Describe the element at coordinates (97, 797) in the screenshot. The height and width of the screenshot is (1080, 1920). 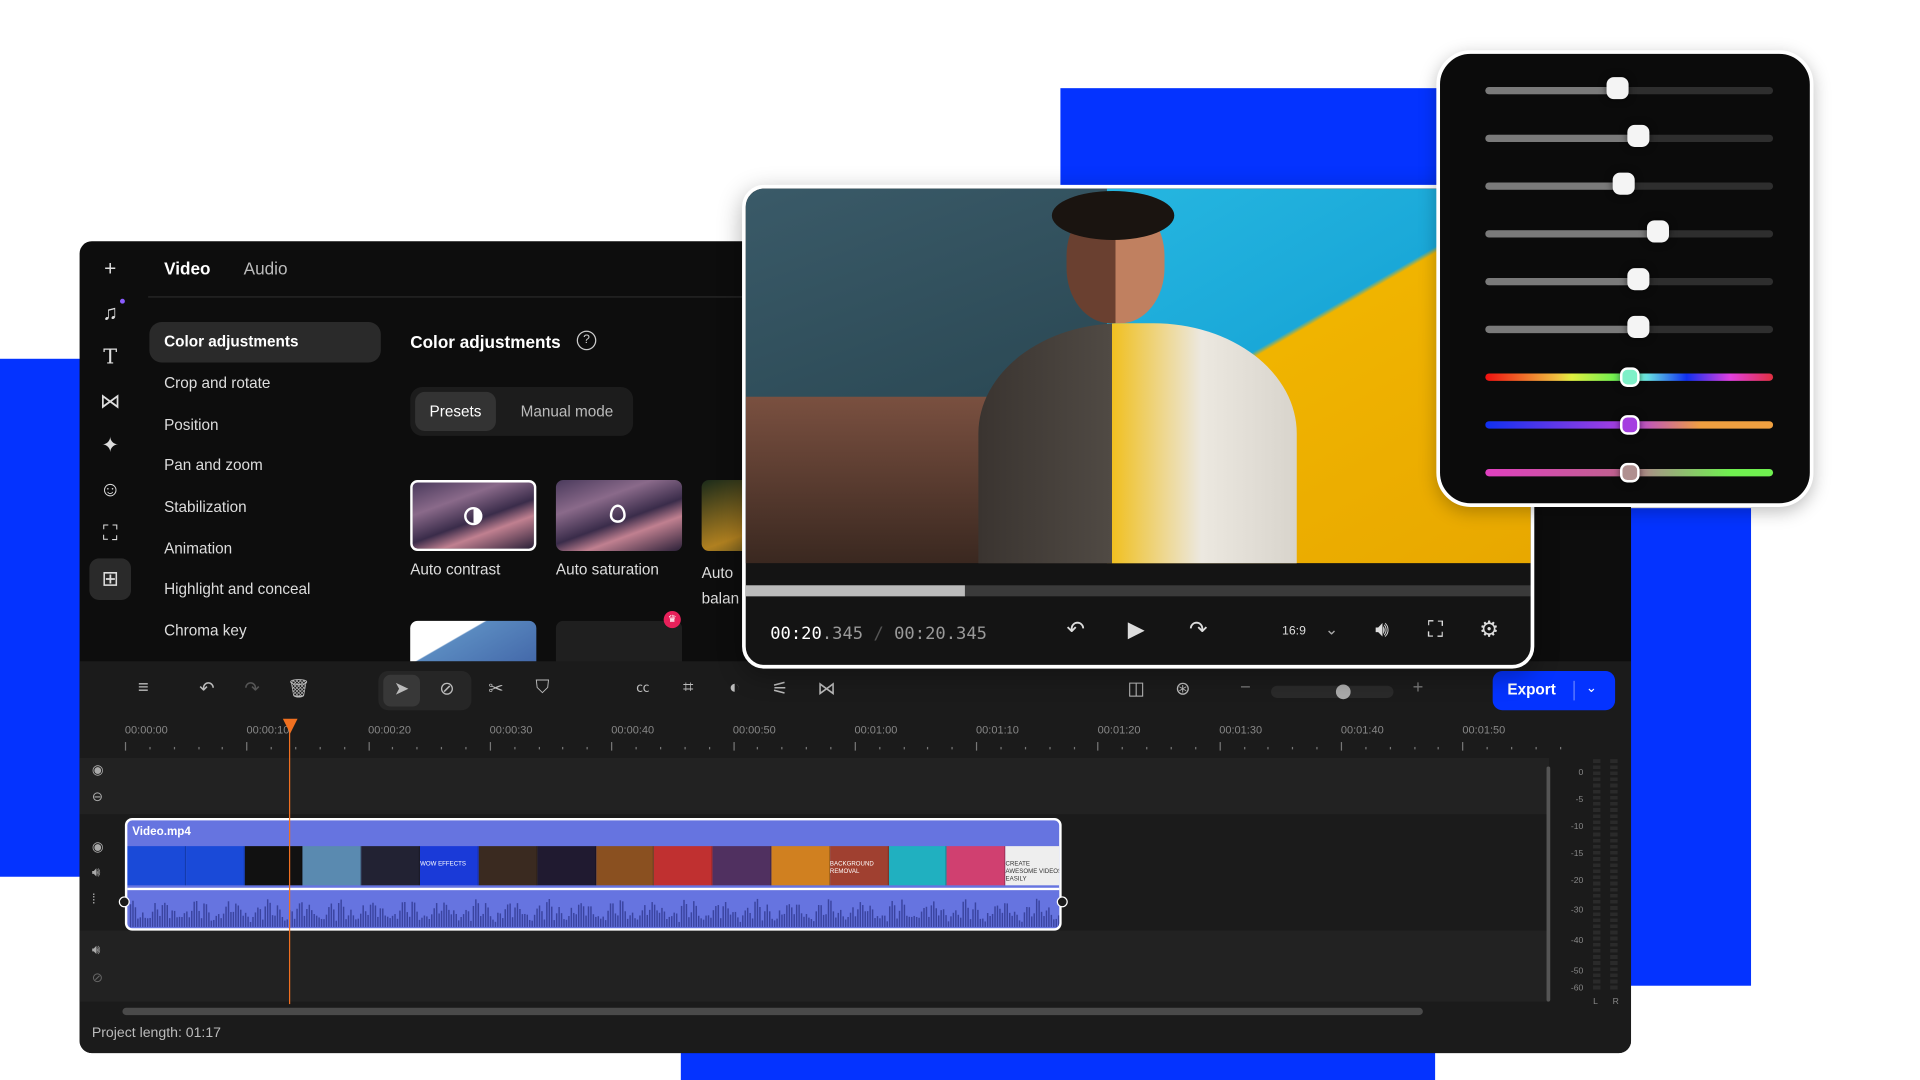
I see `link-icon: ⊖` at that location.